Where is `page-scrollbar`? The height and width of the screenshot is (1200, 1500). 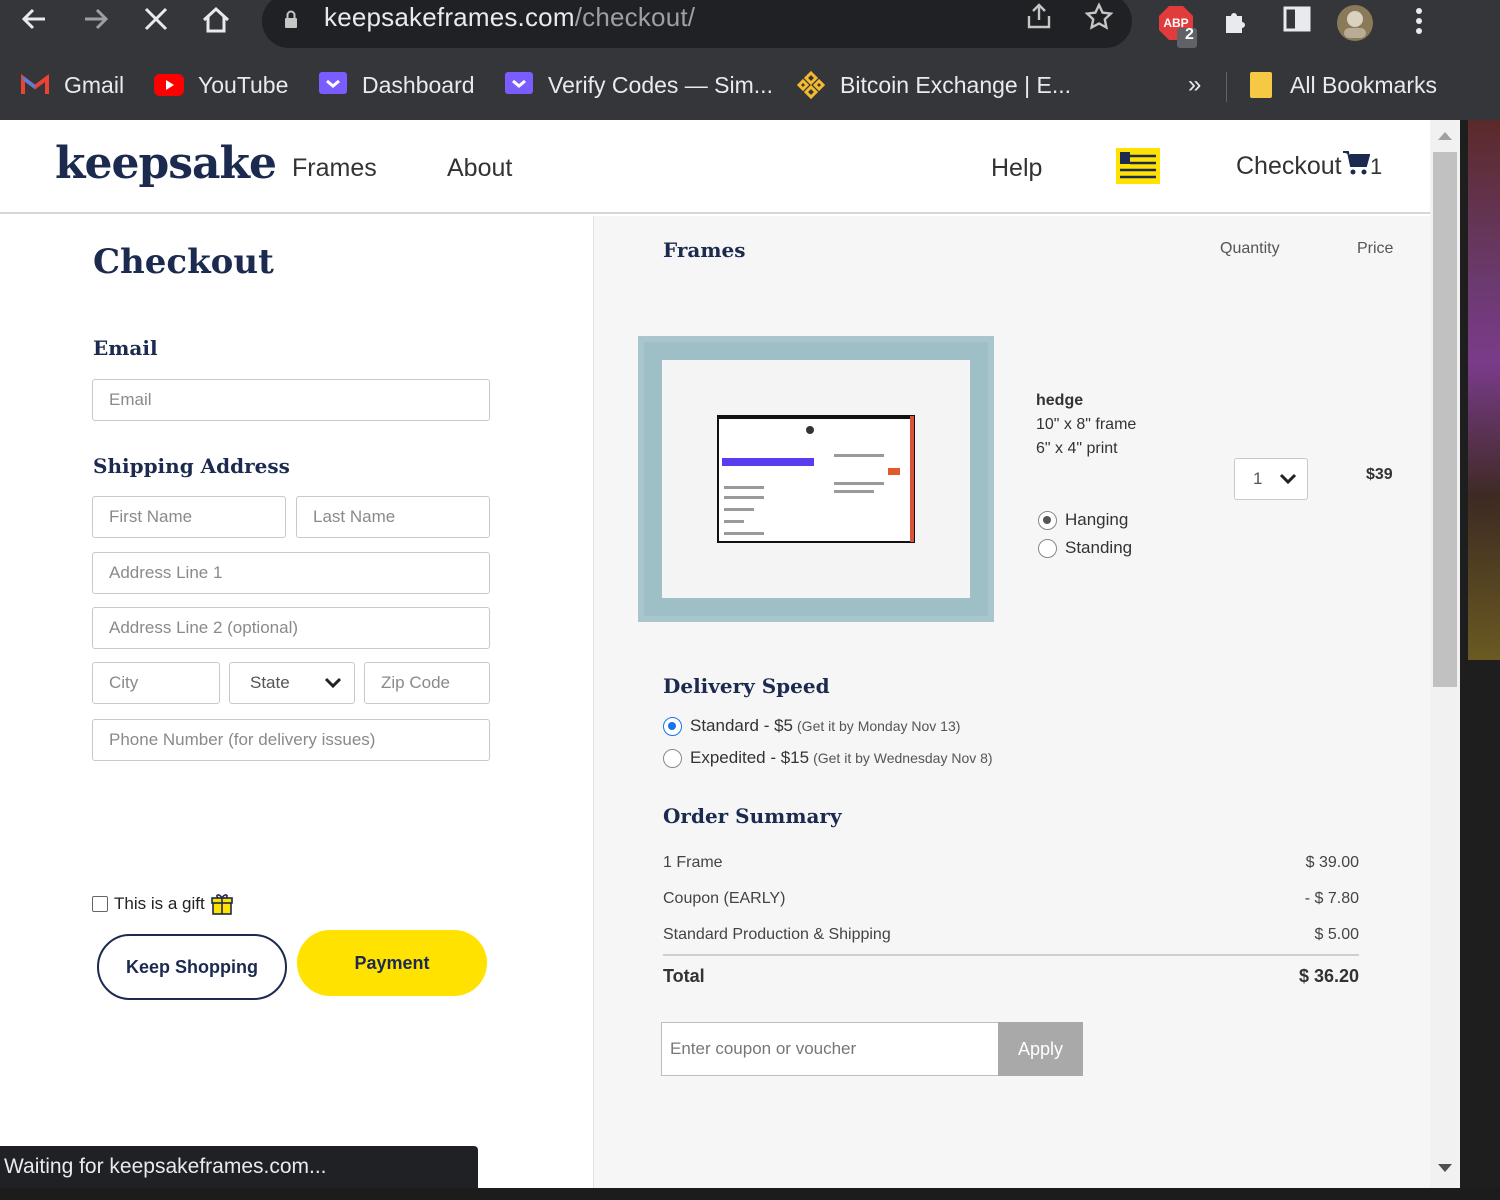
page-scrollbar is located at coordinates (1445, 655).